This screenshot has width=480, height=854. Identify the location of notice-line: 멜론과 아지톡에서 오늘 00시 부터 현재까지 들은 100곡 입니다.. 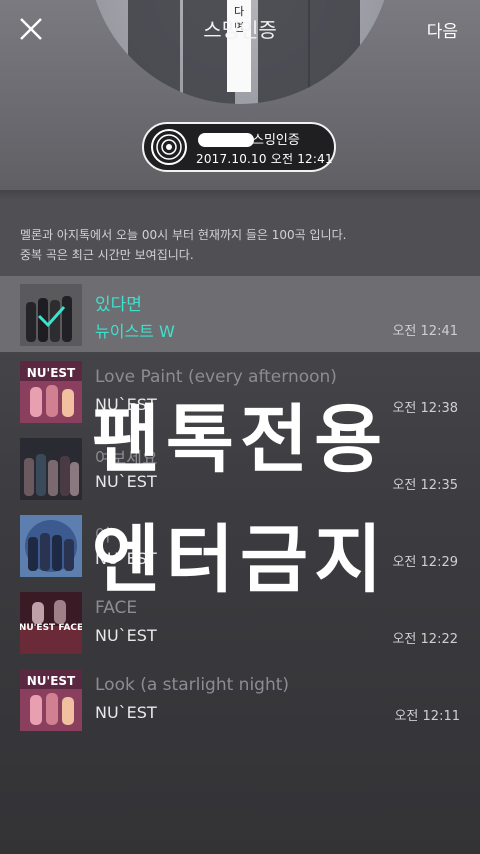
(183, 235).